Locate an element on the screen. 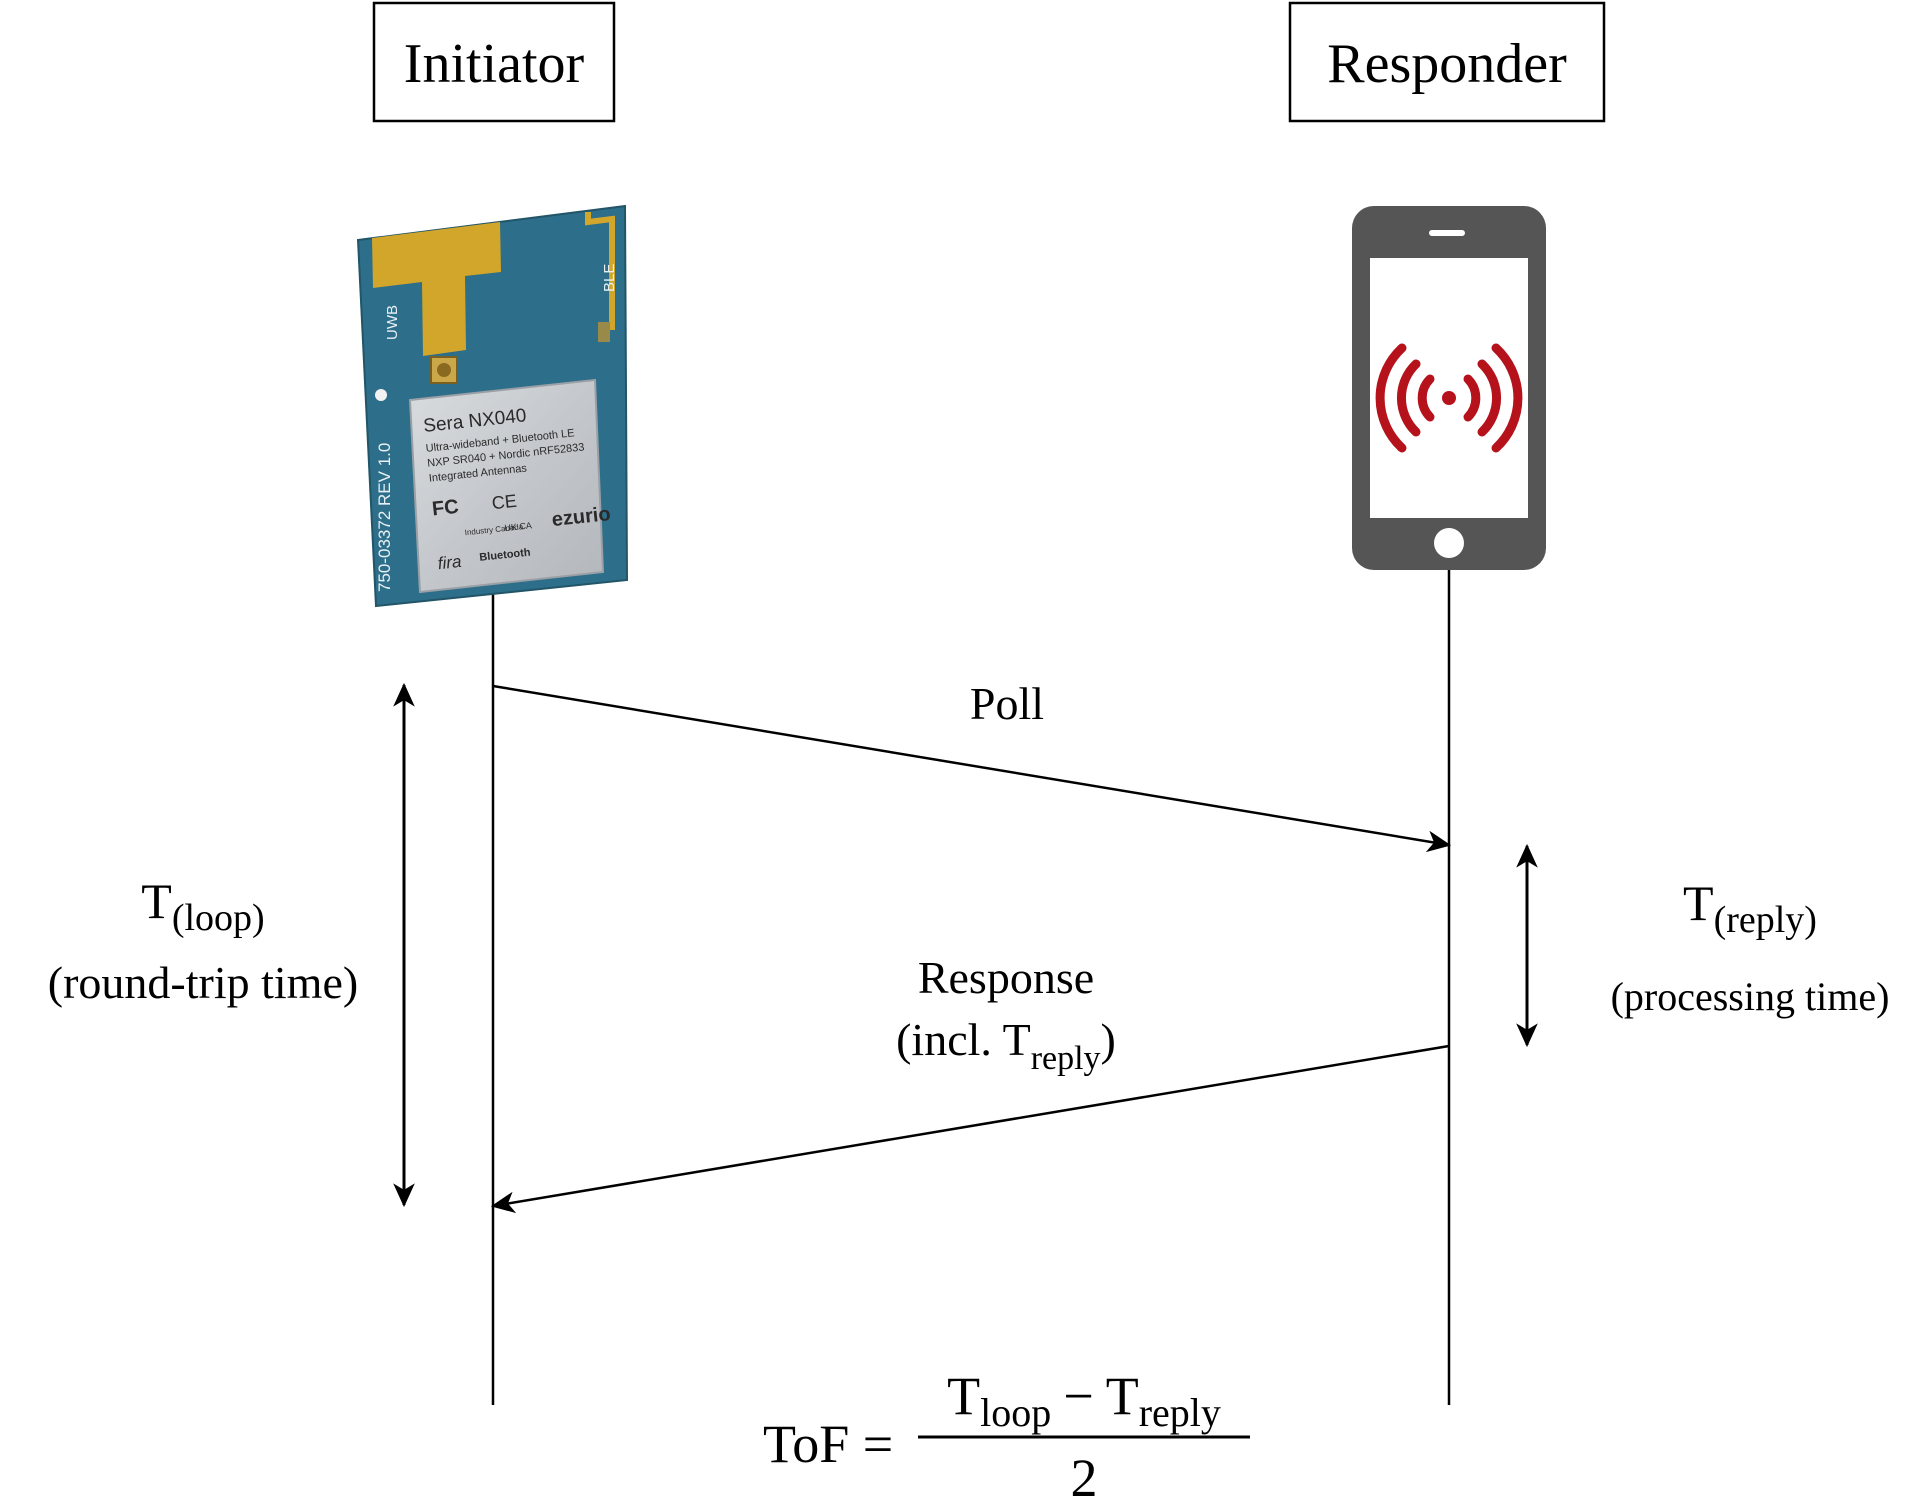  initiator-label: Initiator is located at coordinates (494, 64).